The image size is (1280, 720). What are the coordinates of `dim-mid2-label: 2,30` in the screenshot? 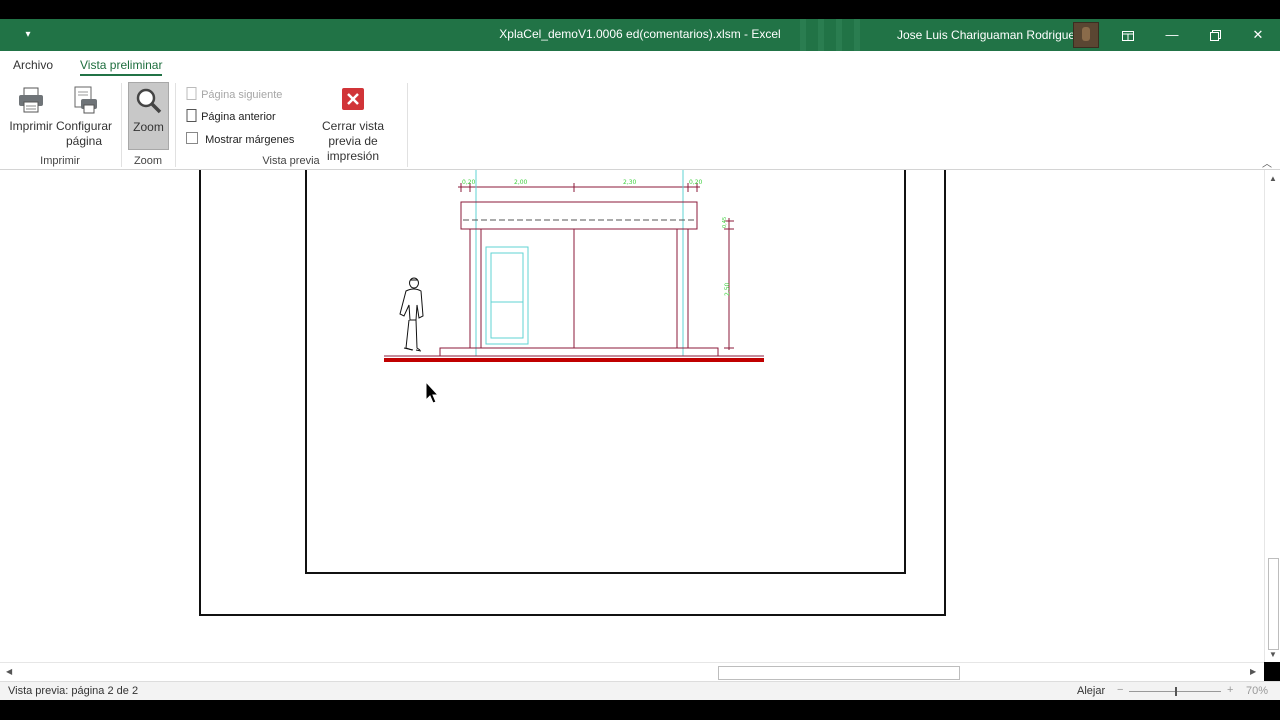 It's located at (630, 182).